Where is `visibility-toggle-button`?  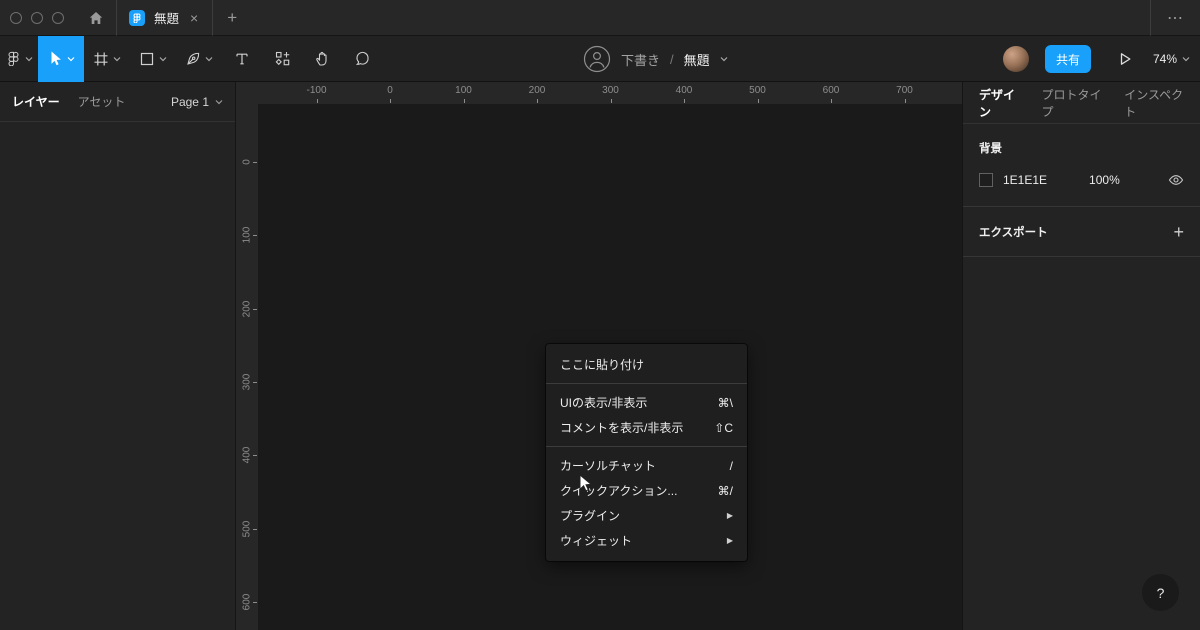 visibility-toggle-button is located at coordinates (1176, 180).